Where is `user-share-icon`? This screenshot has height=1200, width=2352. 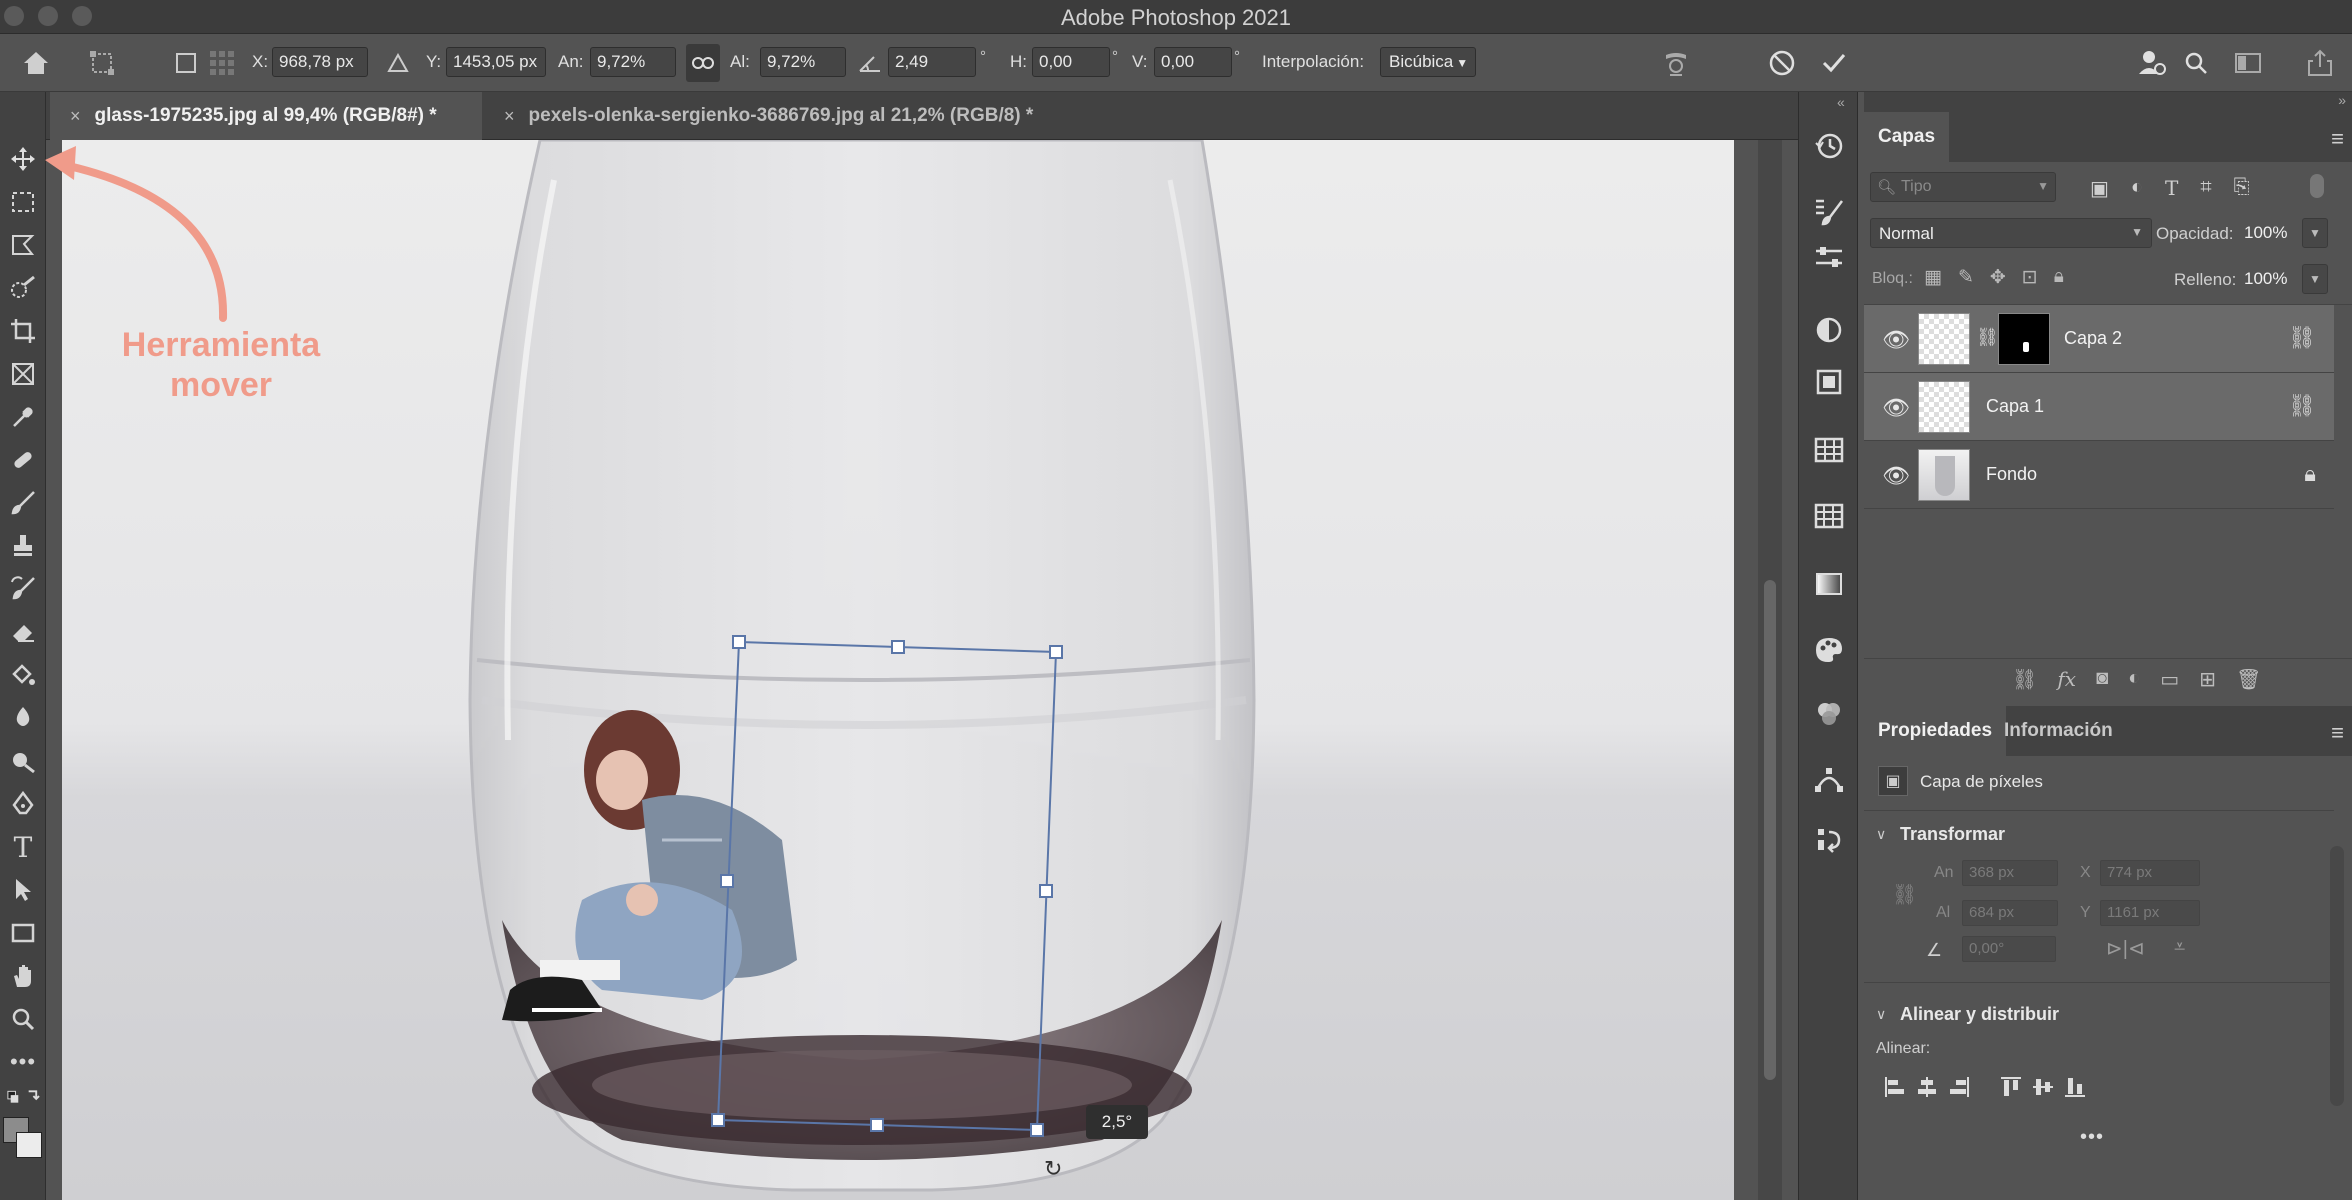
user-share-icon is located at coordinates (2152, 63).